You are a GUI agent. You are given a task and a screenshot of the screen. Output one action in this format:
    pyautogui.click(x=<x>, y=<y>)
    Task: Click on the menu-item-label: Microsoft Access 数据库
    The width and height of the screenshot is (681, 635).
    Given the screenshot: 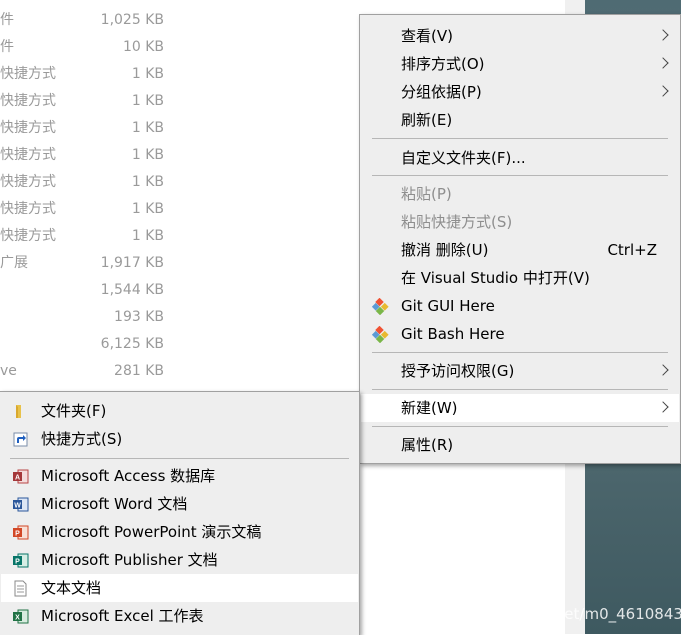 What is the action you would take?
    pyautogui.click(x=128, y=476)
    